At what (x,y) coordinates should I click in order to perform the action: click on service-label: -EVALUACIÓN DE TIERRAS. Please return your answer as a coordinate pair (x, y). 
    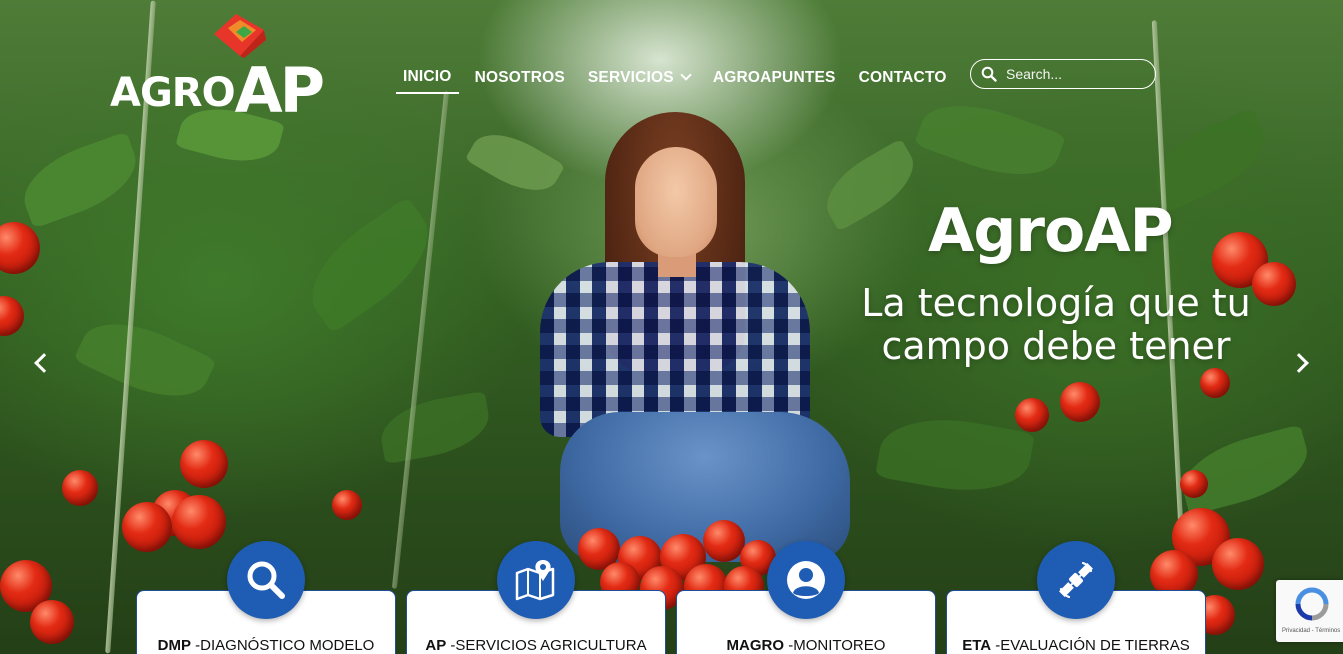
    Looking at the image, I should click on (1090, 645).